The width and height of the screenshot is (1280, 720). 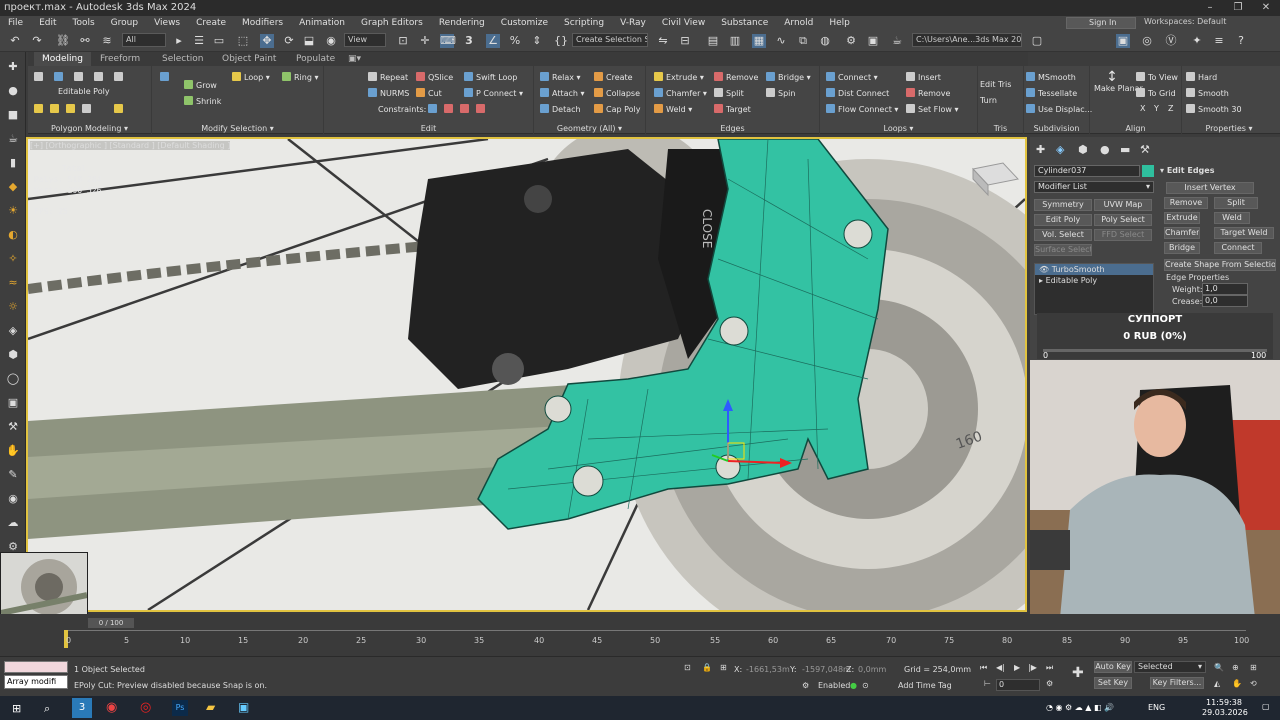 What do you see at coordinates (1236, 203) in the screenshot?
I see `split-edges-button: Split` at bounding box center [1236, 203].